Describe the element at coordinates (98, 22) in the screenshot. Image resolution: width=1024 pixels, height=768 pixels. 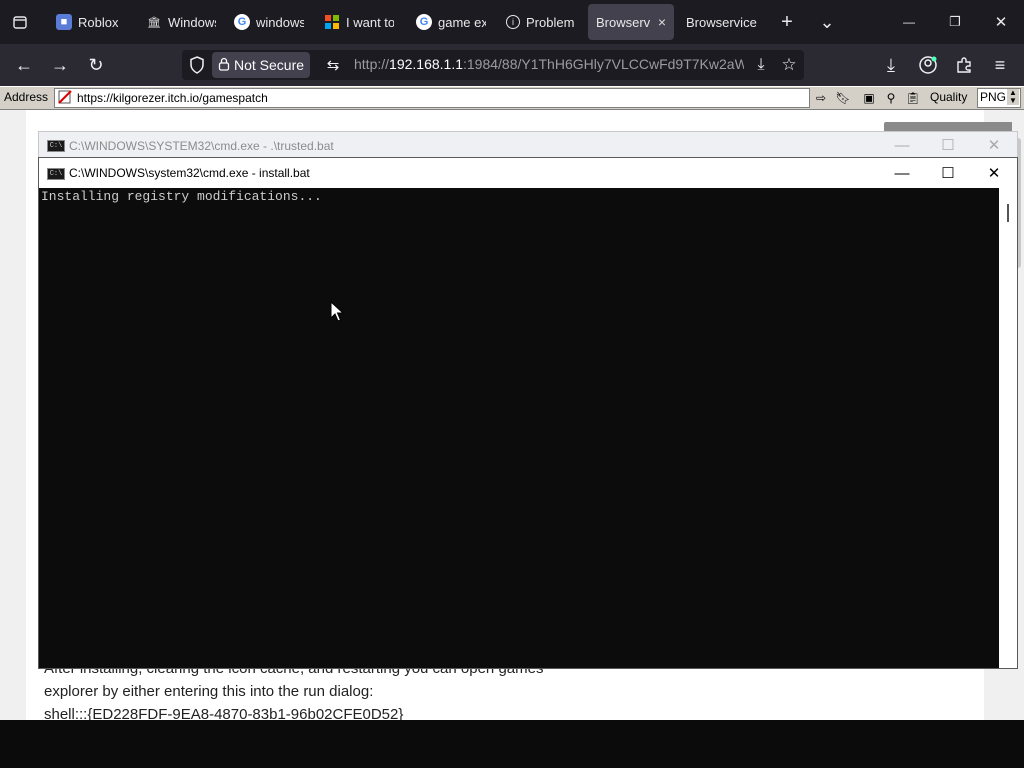
I see `tab-title: Roblox` at that location.